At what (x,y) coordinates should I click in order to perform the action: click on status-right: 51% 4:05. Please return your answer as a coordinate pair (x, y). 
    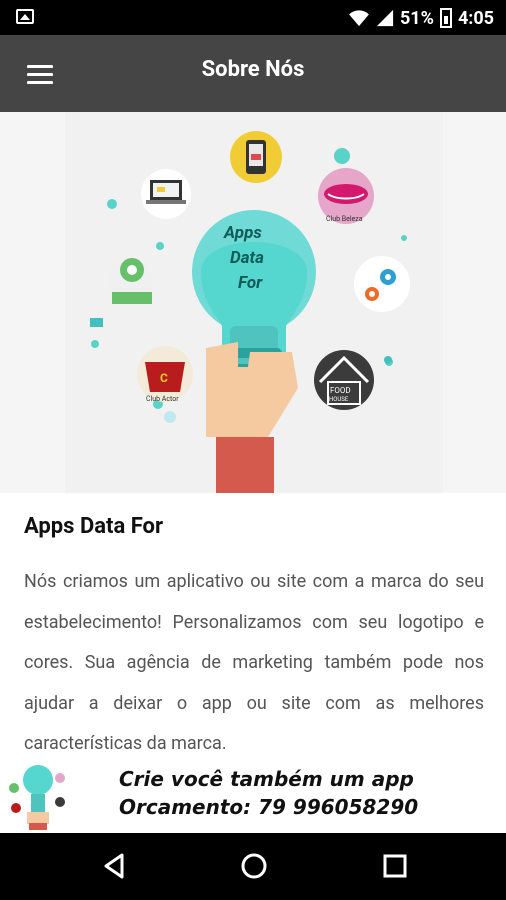
    Looking at the image, I should click on (421, 18).